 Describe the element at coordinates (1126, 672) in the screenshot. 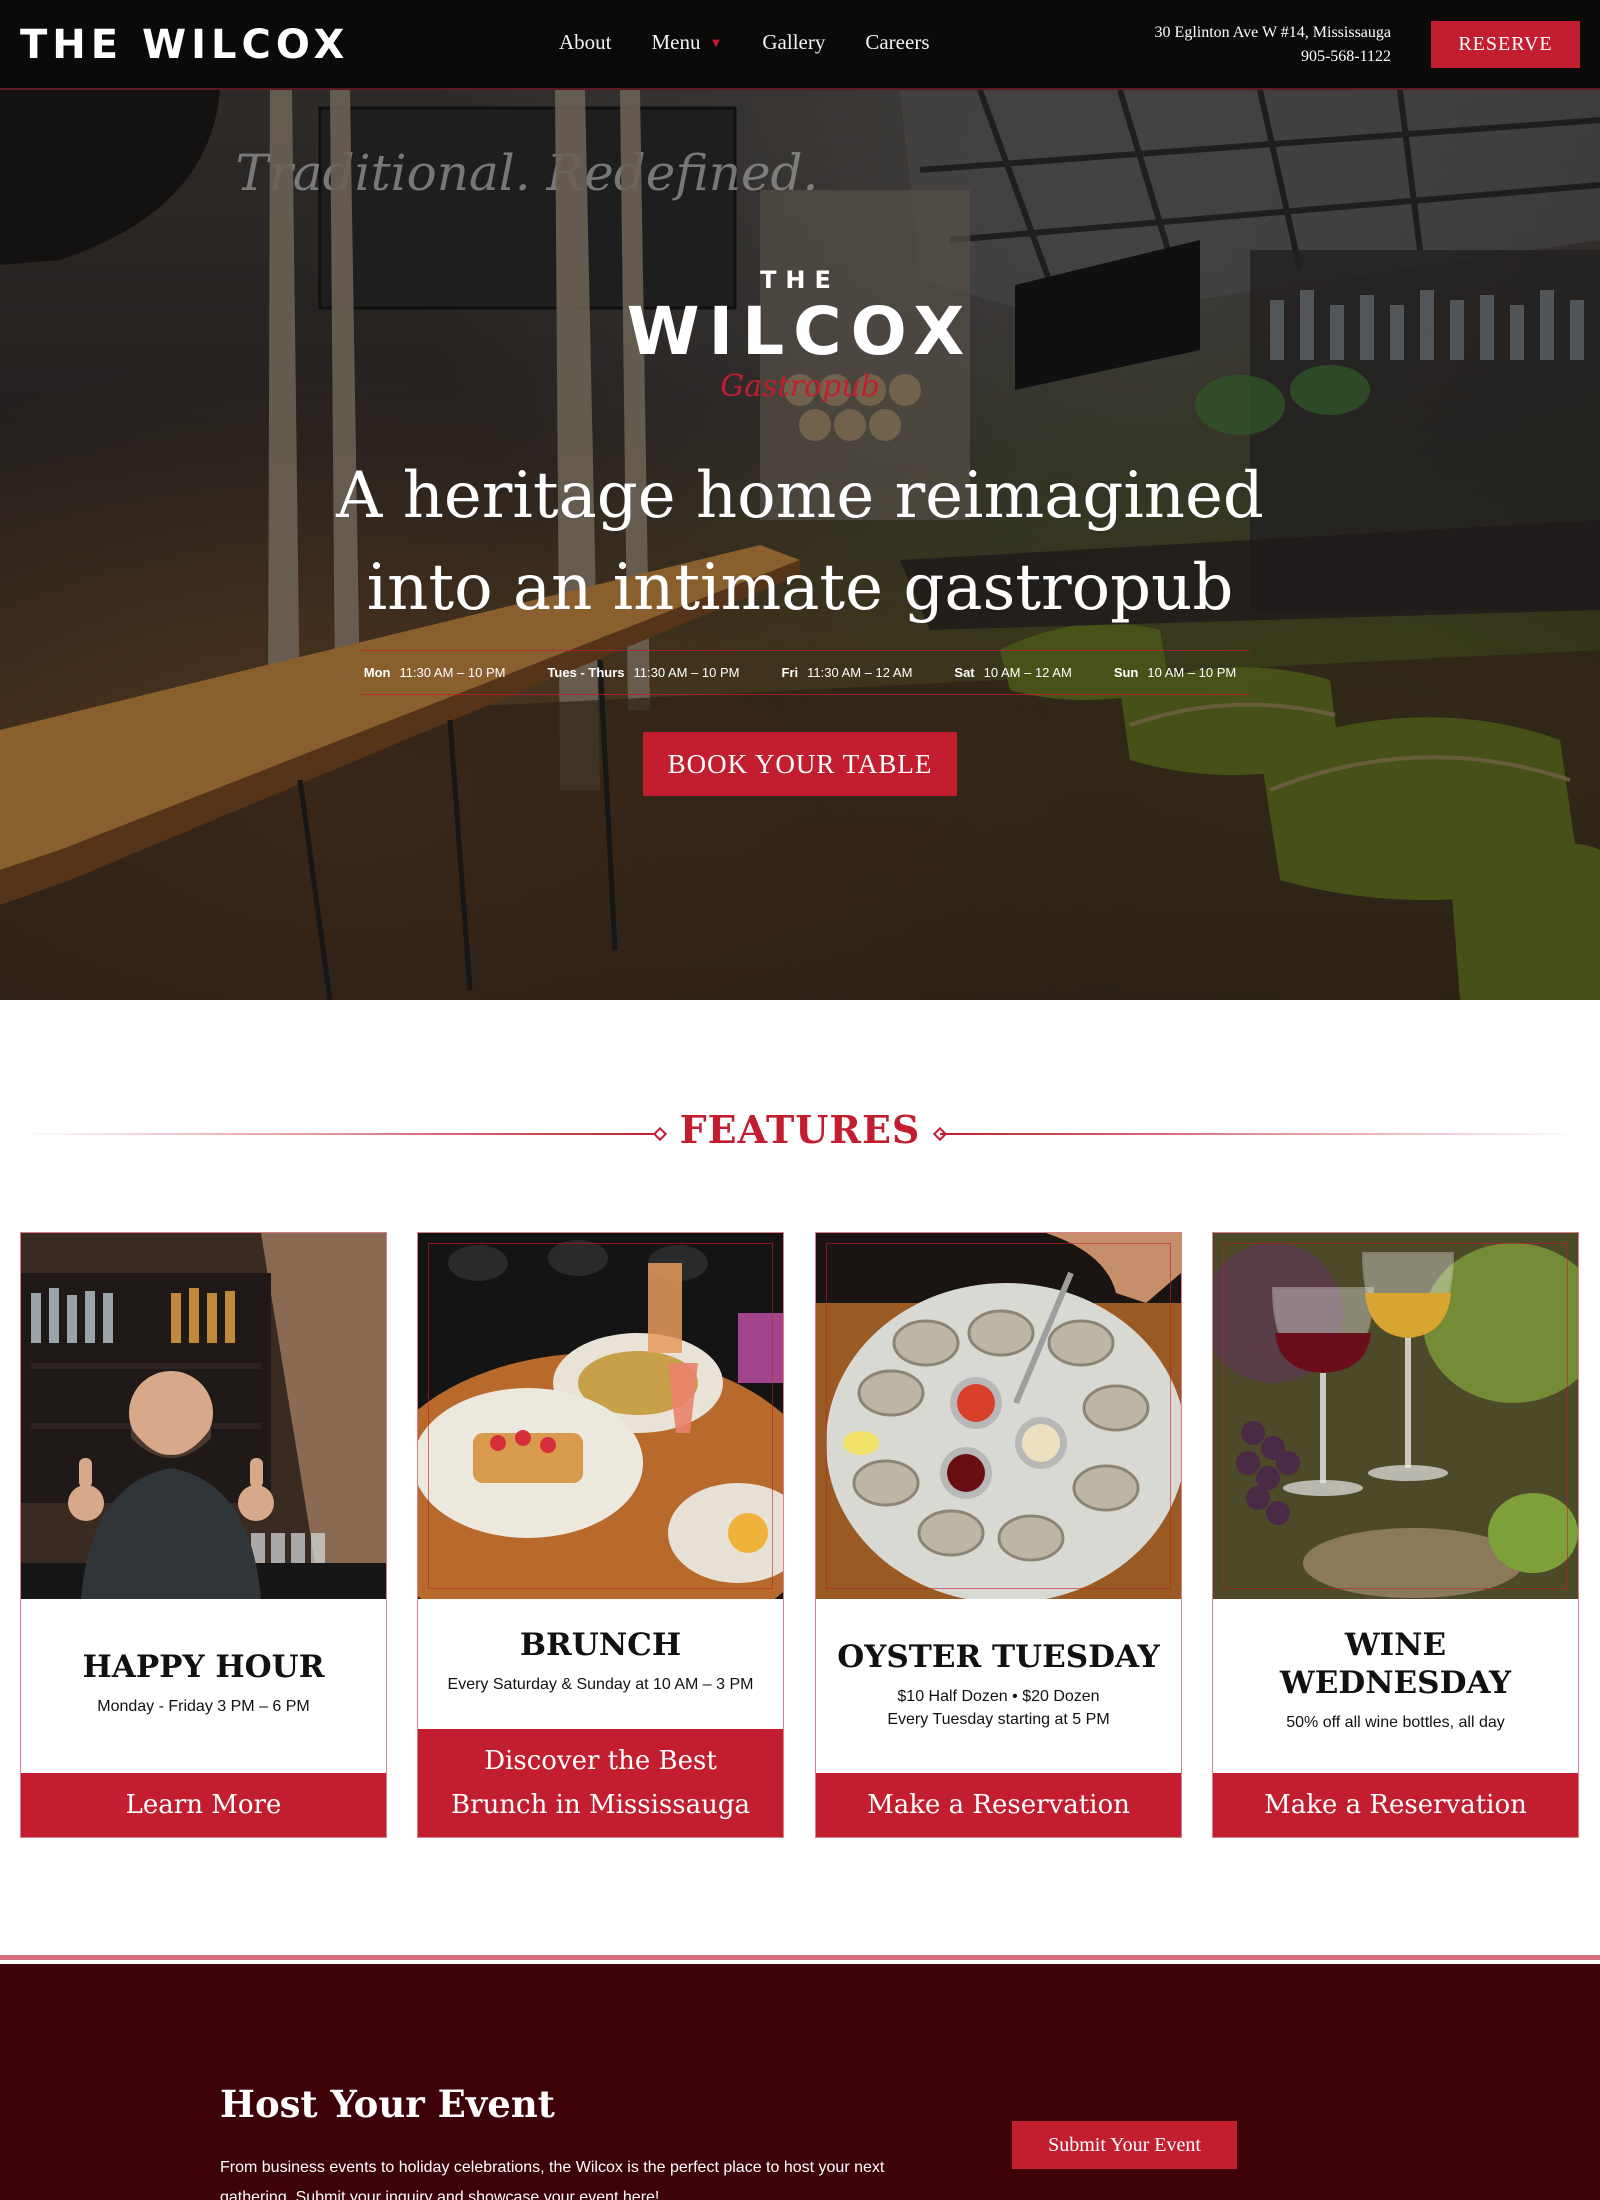

I see `hours-day: Sun` at that location.